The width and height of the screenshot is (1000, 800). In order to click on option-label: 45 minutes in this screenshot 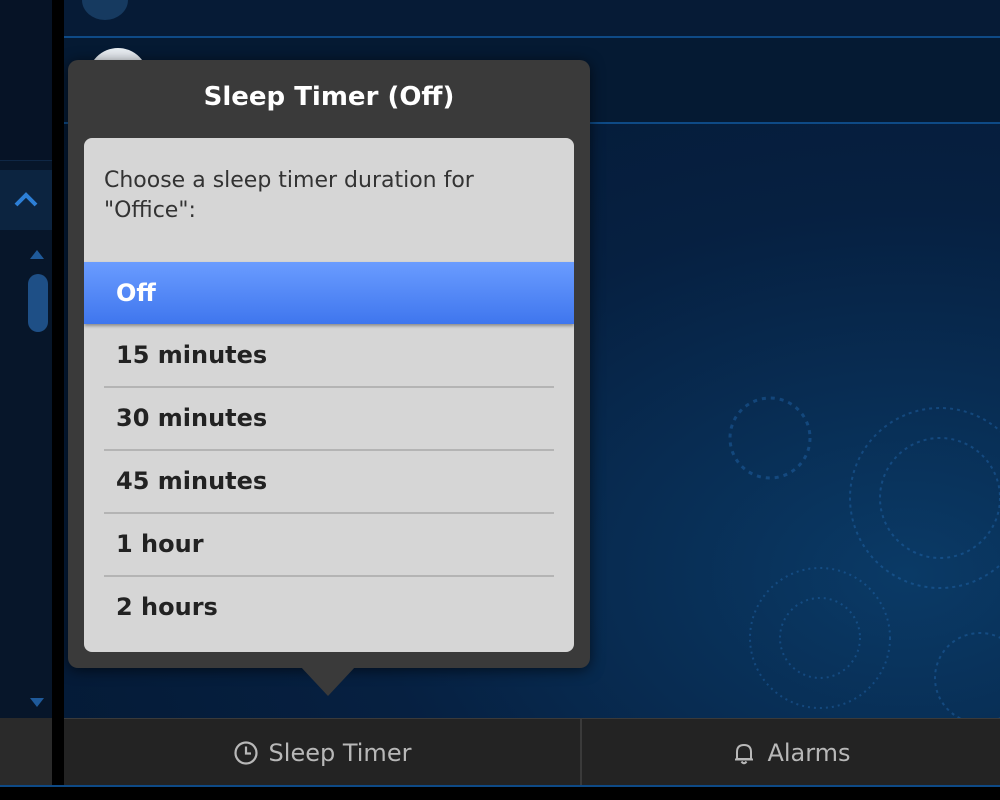, I will do `click(192, 481)`.